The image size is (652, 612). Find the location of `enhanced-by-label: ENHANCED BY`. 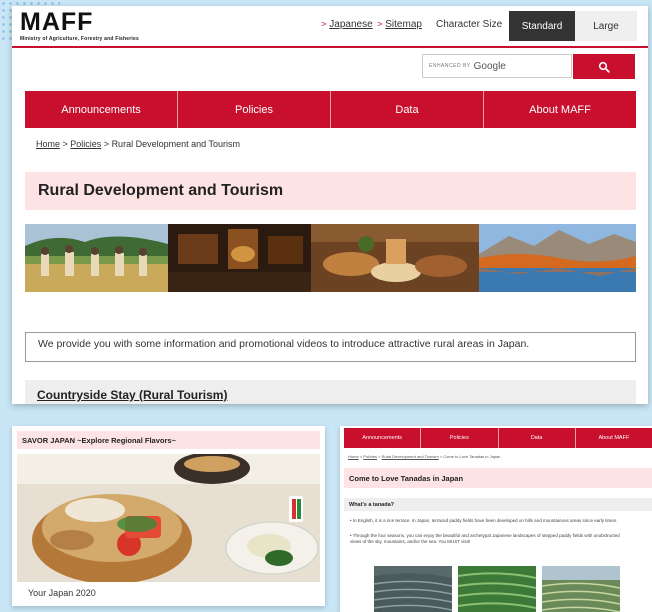

enhanced-by-label: ENHANCED BY is located at coordinates (450, 66).